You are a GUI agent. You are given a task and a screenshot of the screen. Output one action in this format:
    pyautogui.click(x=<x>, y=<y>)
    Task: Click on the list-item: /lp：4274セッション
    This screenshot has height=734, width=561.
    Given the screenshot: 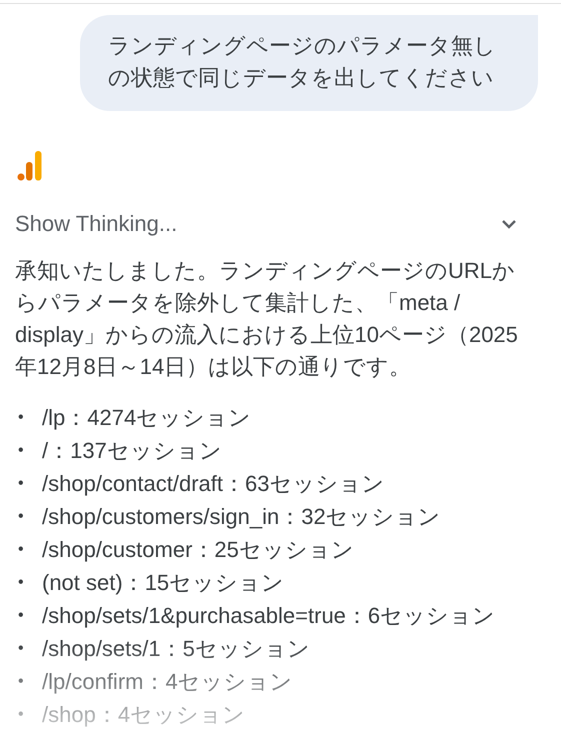 What is the action you would take?
    pyautogui.click(x=147, y=418)
    